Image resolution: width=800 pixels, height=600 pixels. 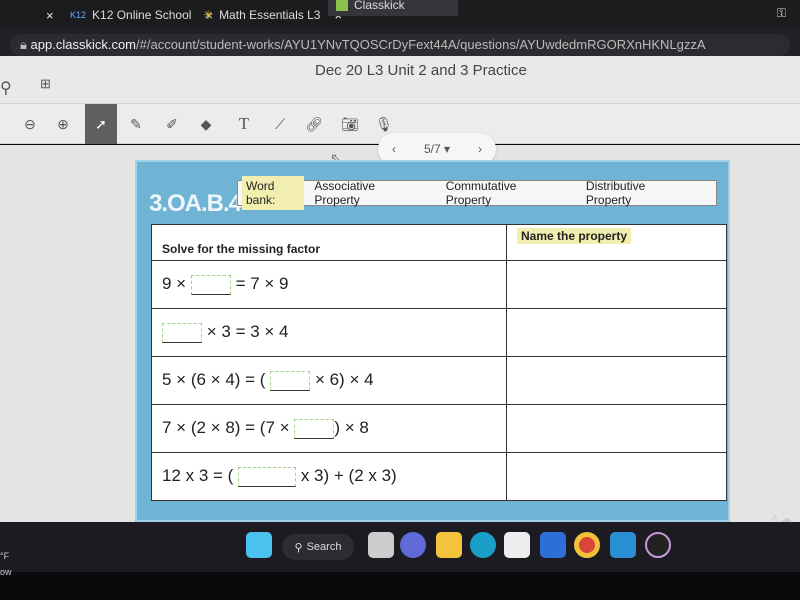 I want to click on word-bank-item: Associative Property, so click(x=345, y=193).